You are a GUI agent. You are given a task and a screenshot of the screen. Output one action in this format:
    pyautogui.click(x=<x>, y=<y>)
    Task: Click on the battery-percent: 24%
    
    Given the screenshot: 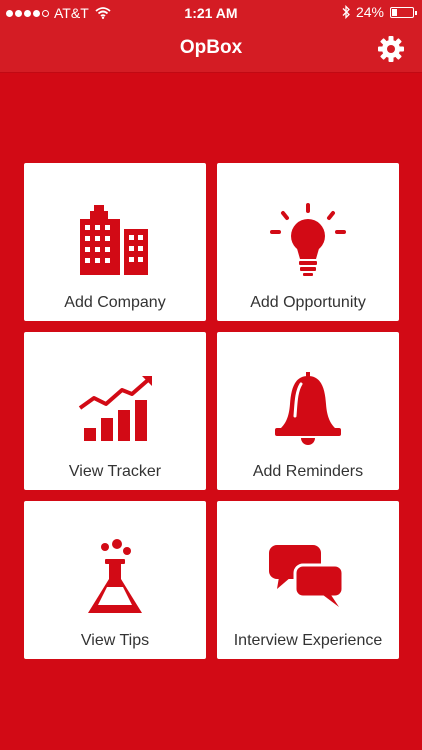 What is the action you would take?
    pyautogui.click(x=369, y=12)
    